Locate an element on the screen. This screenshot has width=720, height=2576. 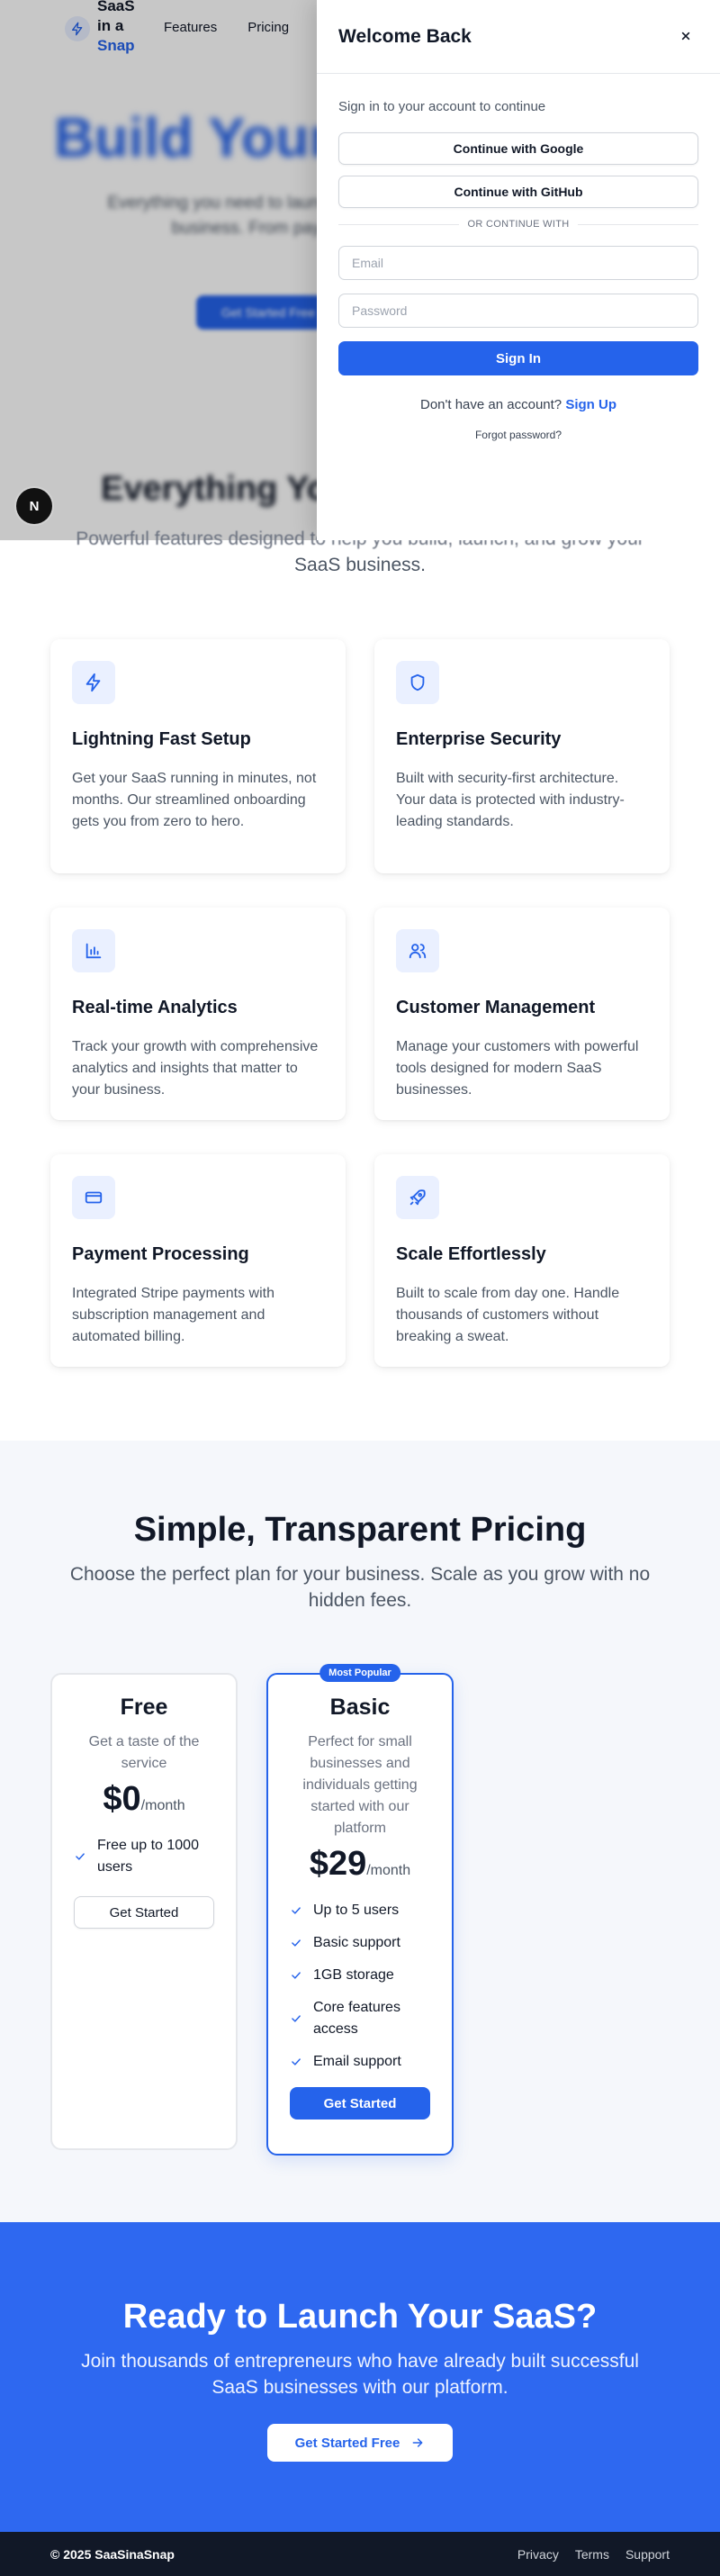
password-field is located at coordinates (518, 311).